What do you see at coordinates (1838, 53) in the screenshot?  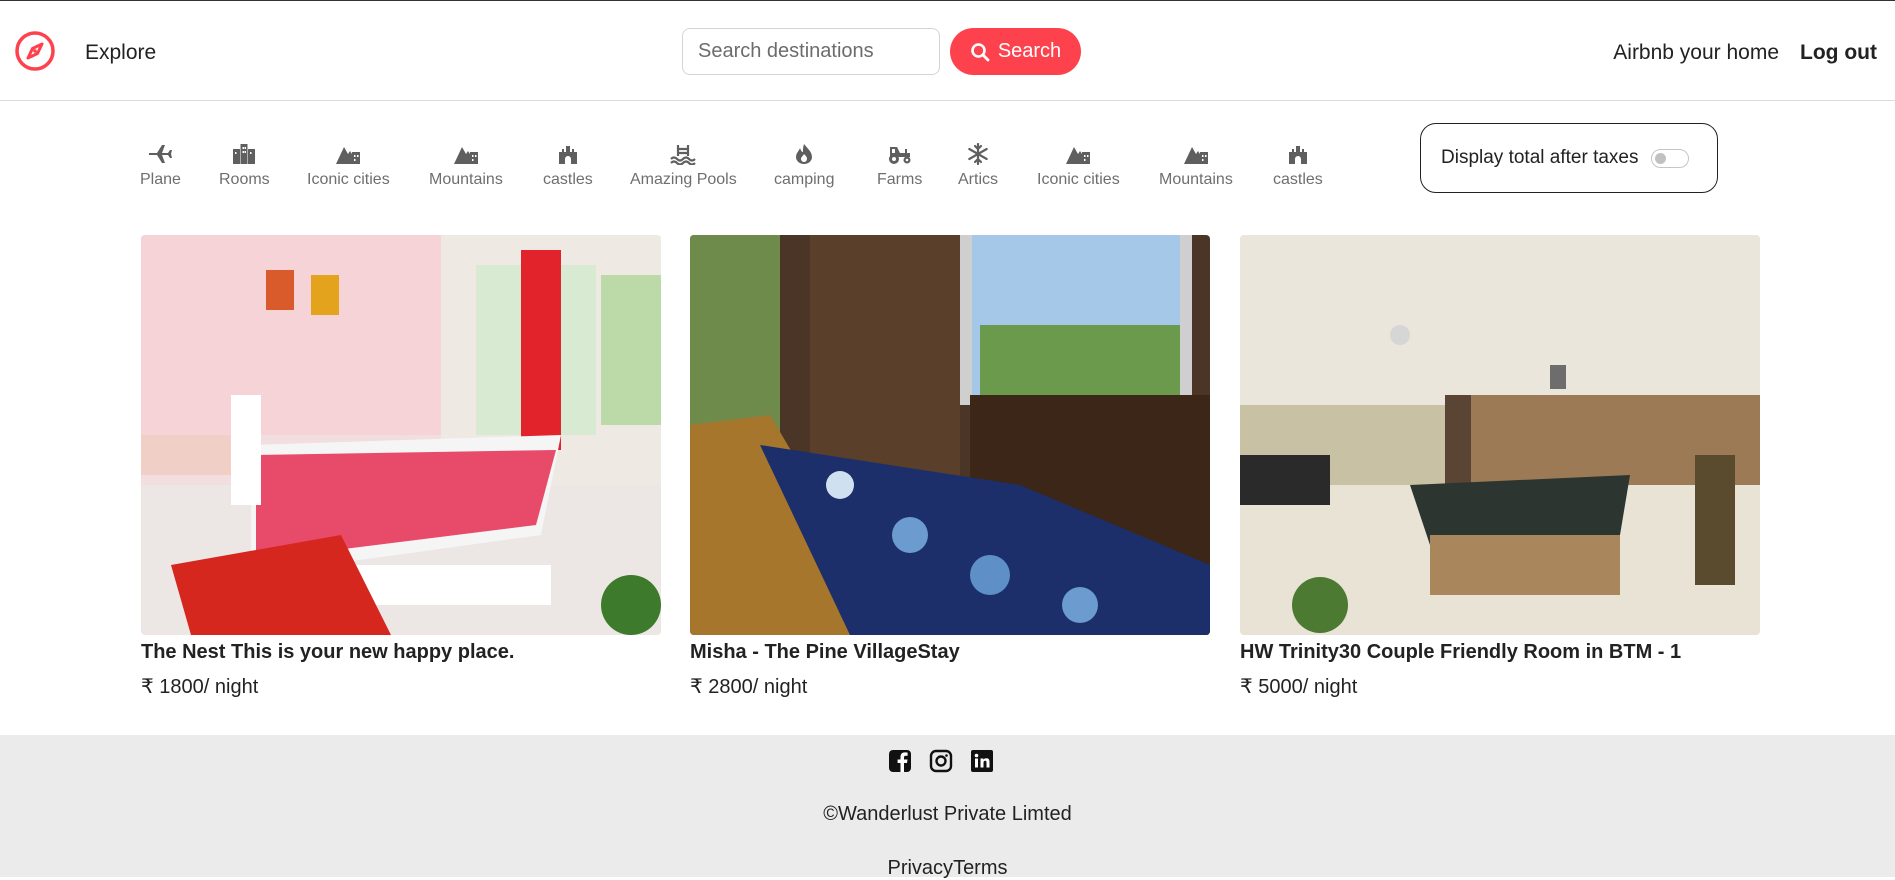 I see `logout-link: Log out` at bounding box center [1838, 53].